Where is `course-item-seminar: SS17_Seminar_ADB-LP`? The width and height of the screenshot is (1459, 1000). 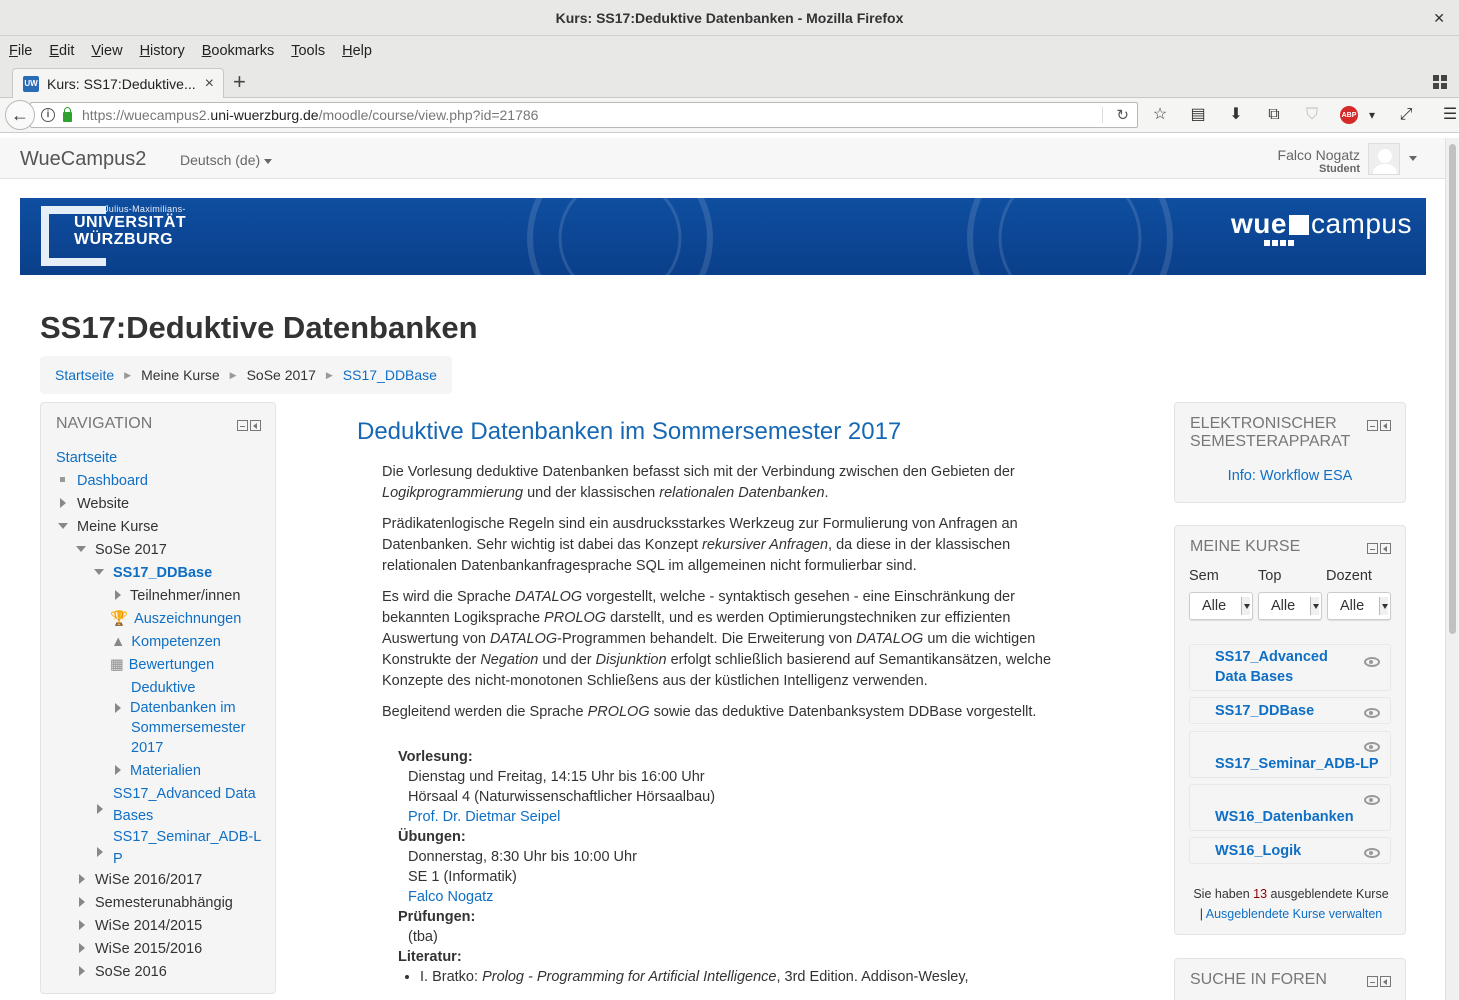 course-item-seminar: SS17_Seminar_ADB-LP is located at coordinates (1290, 754).